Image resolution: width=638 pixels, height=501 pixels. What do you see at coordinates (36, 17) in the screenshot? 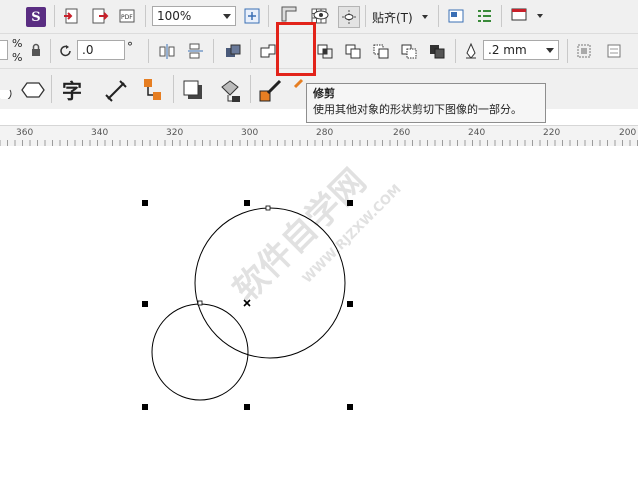
I see `corel-app-icon: S` at bounding box center [36, 17].